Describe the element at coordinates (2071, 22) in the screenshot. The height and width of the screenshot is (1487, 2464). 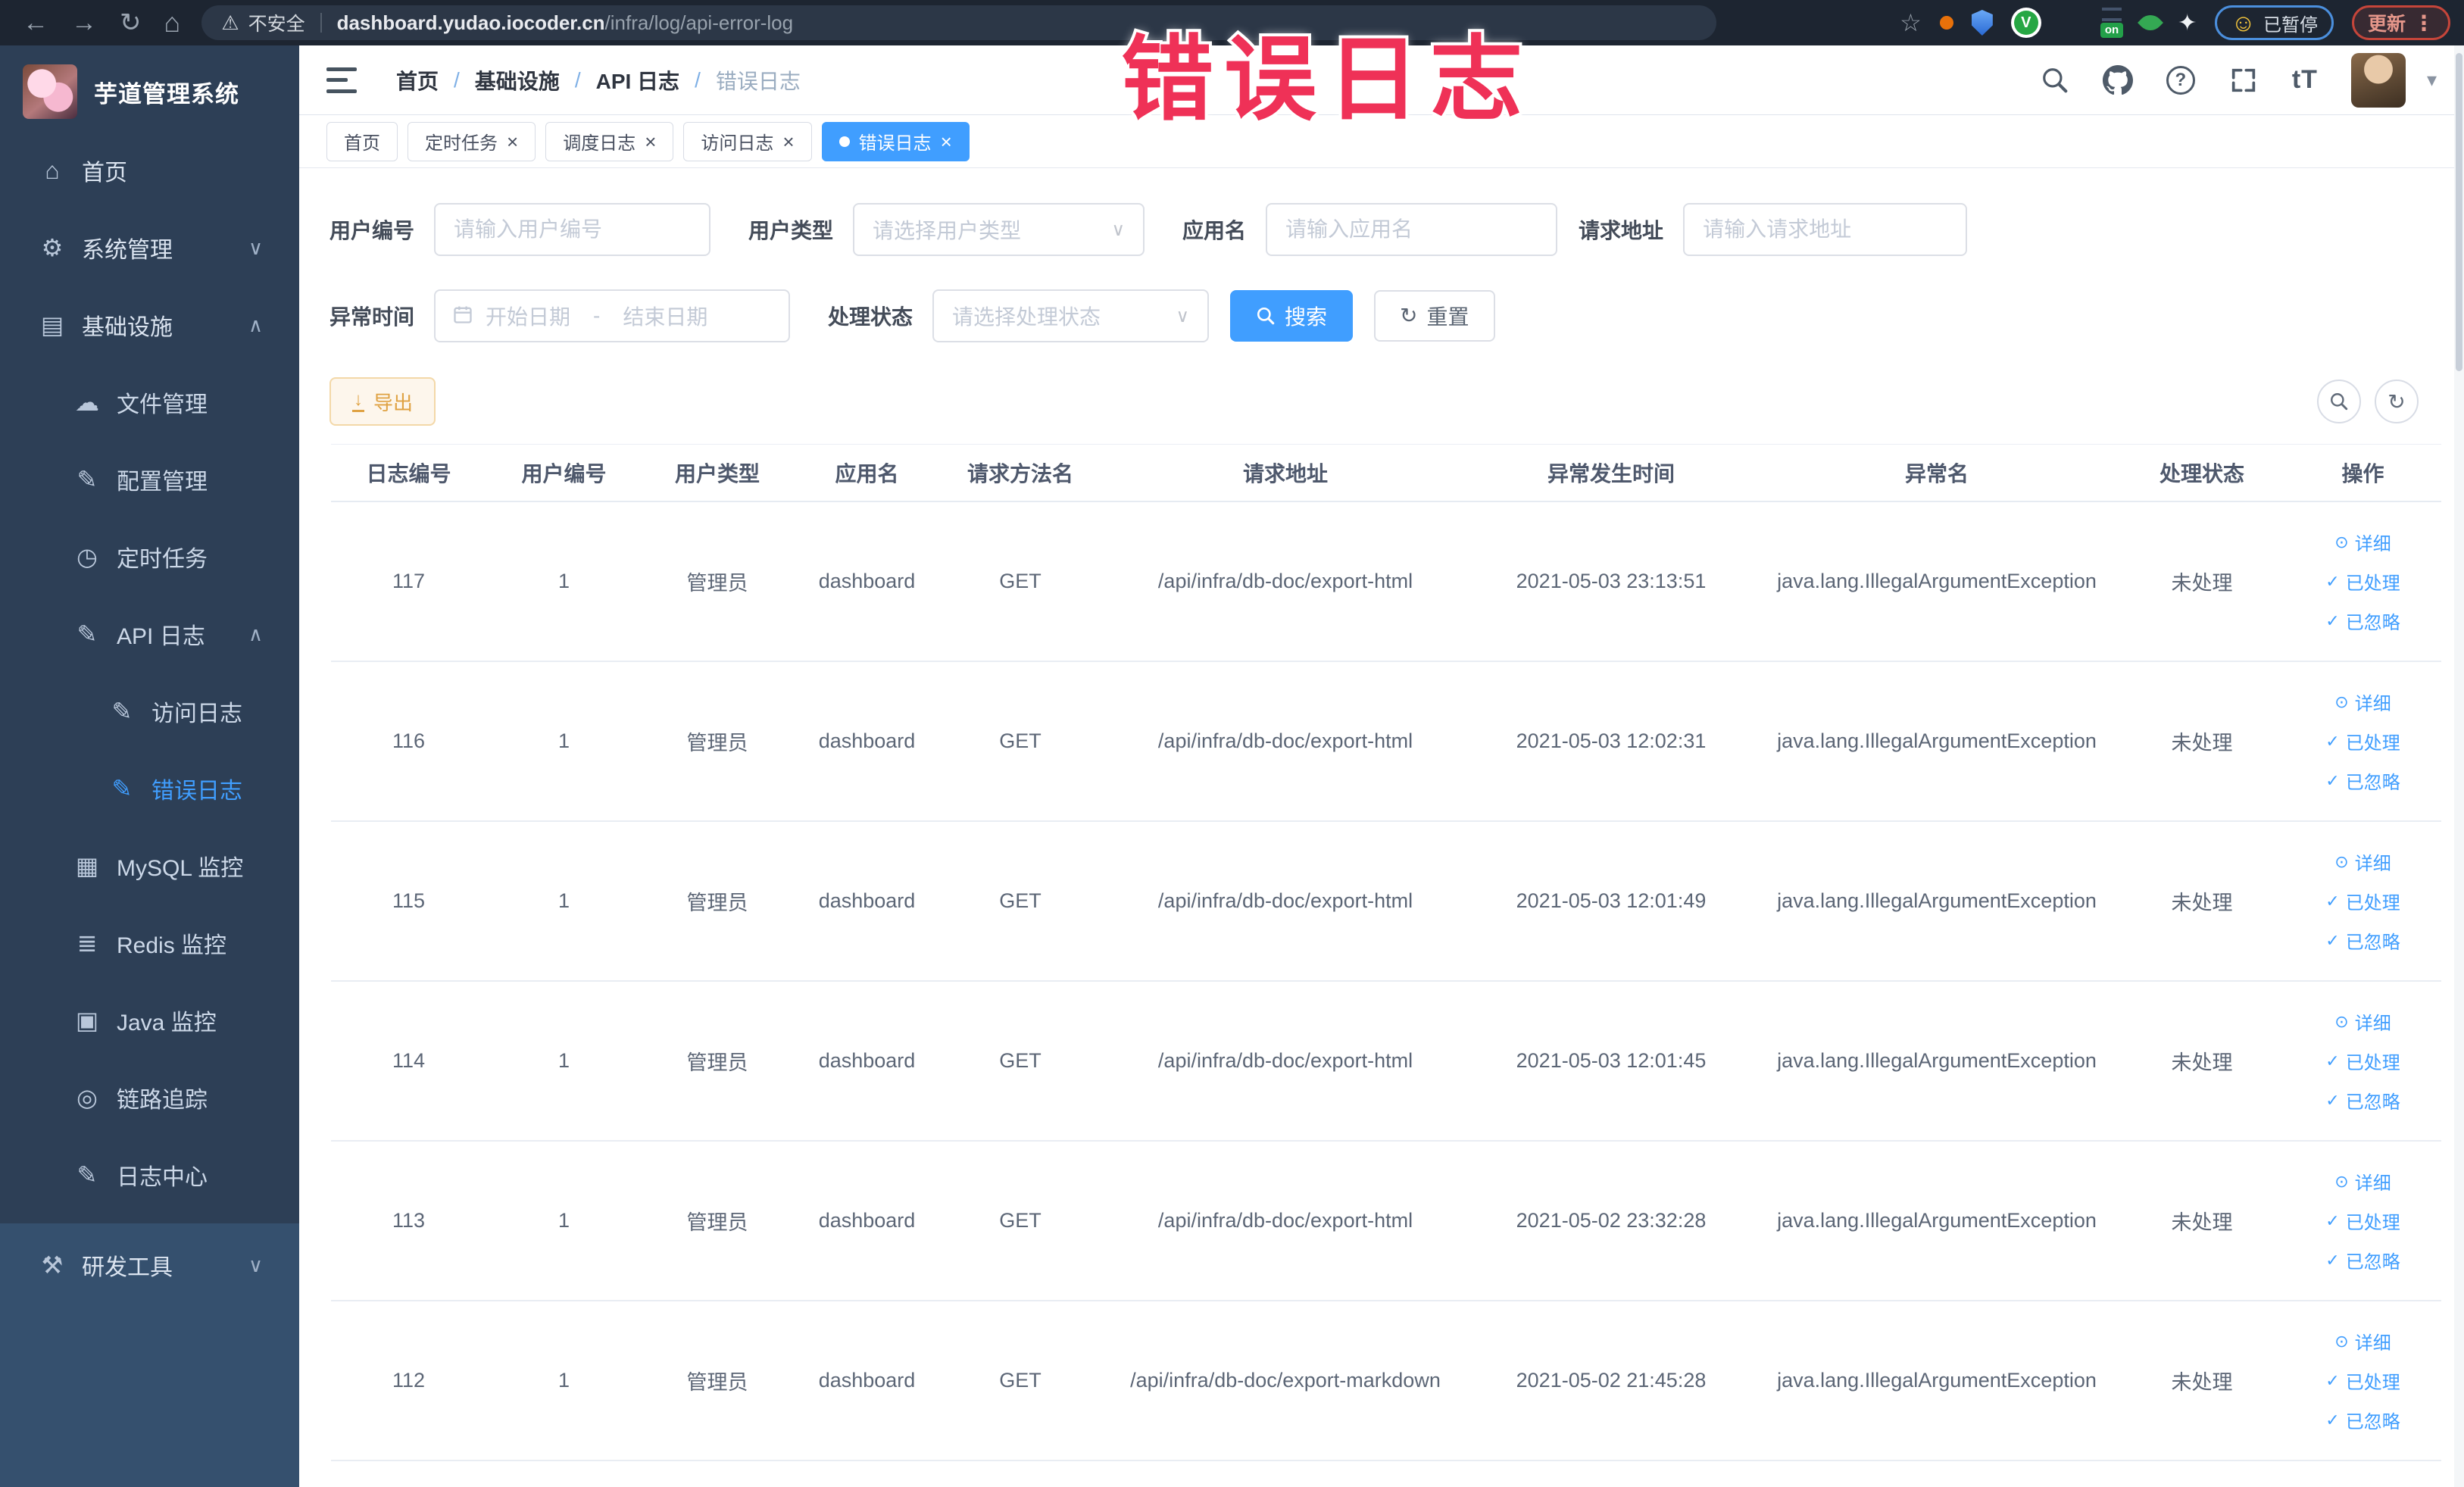
I see `extension-grid-icon` at that location.